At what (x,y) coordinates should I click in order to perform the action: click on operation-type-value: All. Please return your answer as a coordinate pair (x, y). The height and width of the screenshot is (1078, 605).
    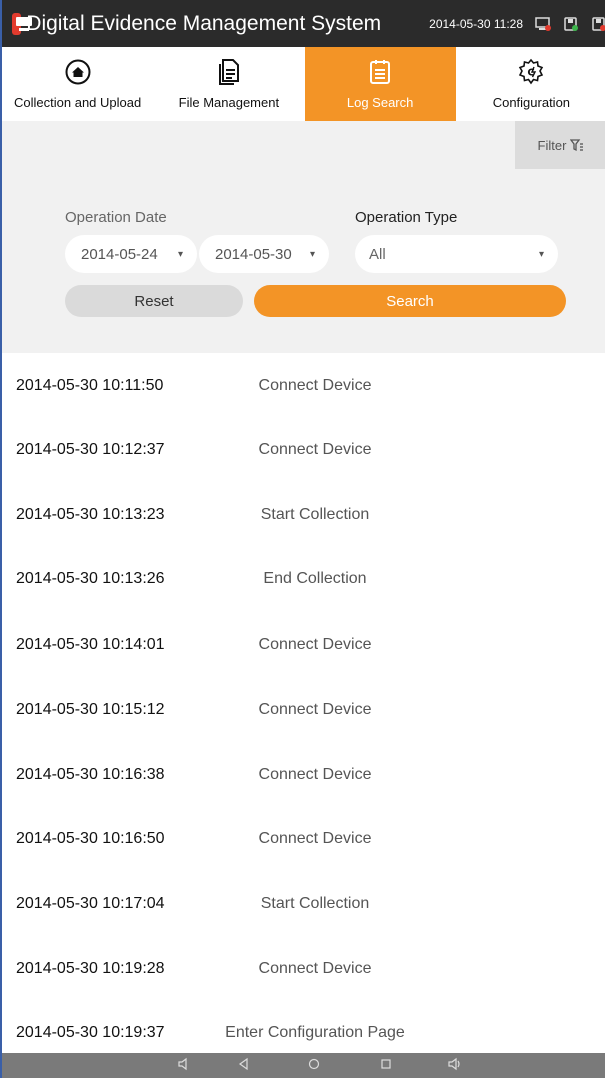
    Looking at the image, I should click on (377, 254).